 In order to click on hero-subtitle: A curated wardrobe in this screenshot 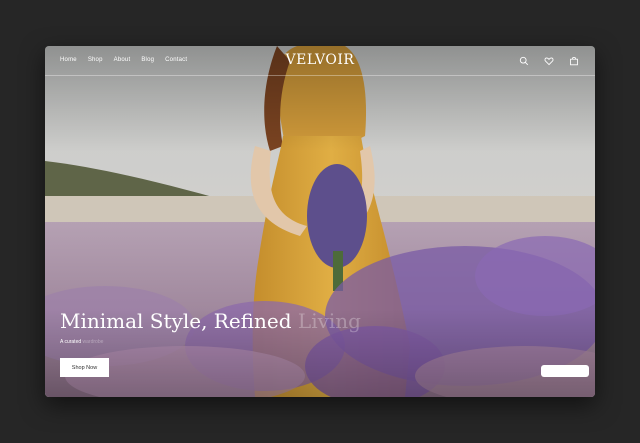, I will do `click(81, 342)`.